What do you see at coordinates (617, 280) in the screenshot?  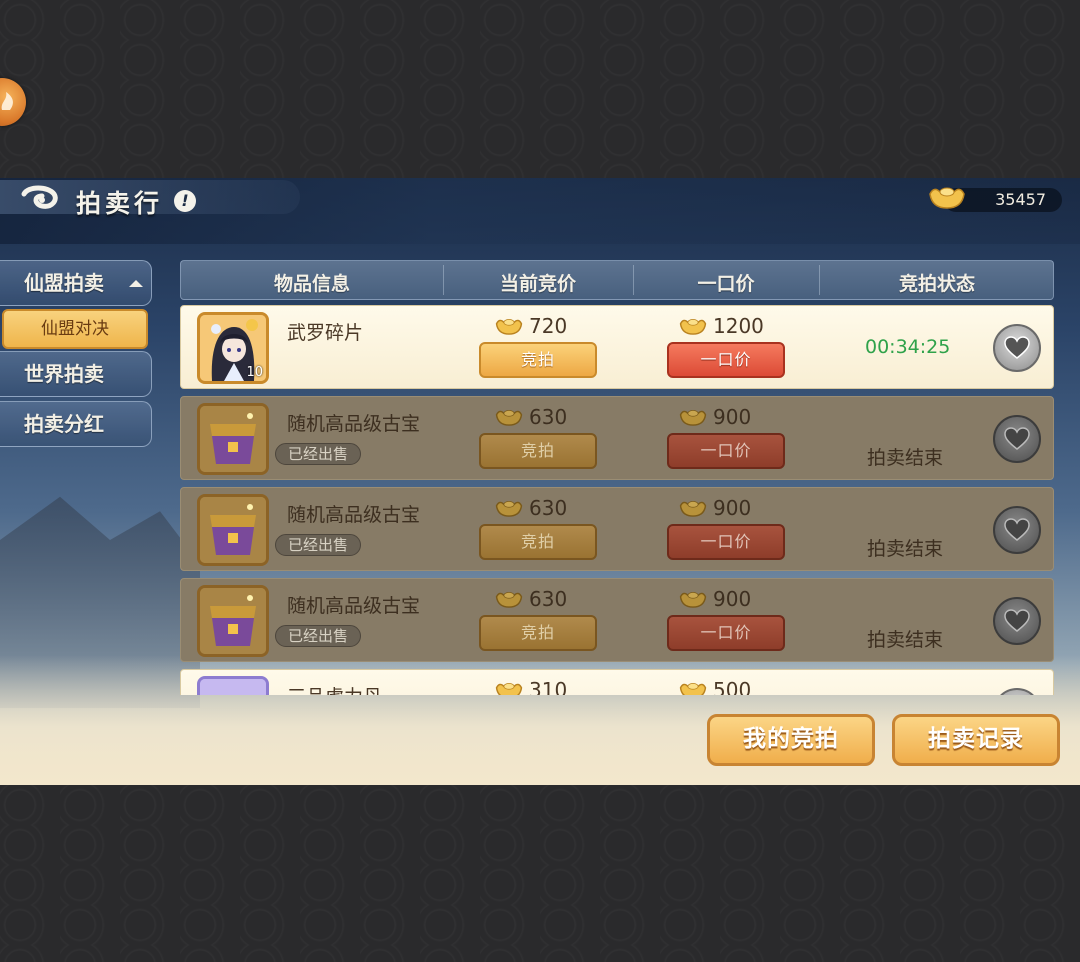 I see `table-header: 物品信息 当前竞价 一口价 竞拍状态` at bounding box center [617, 280].